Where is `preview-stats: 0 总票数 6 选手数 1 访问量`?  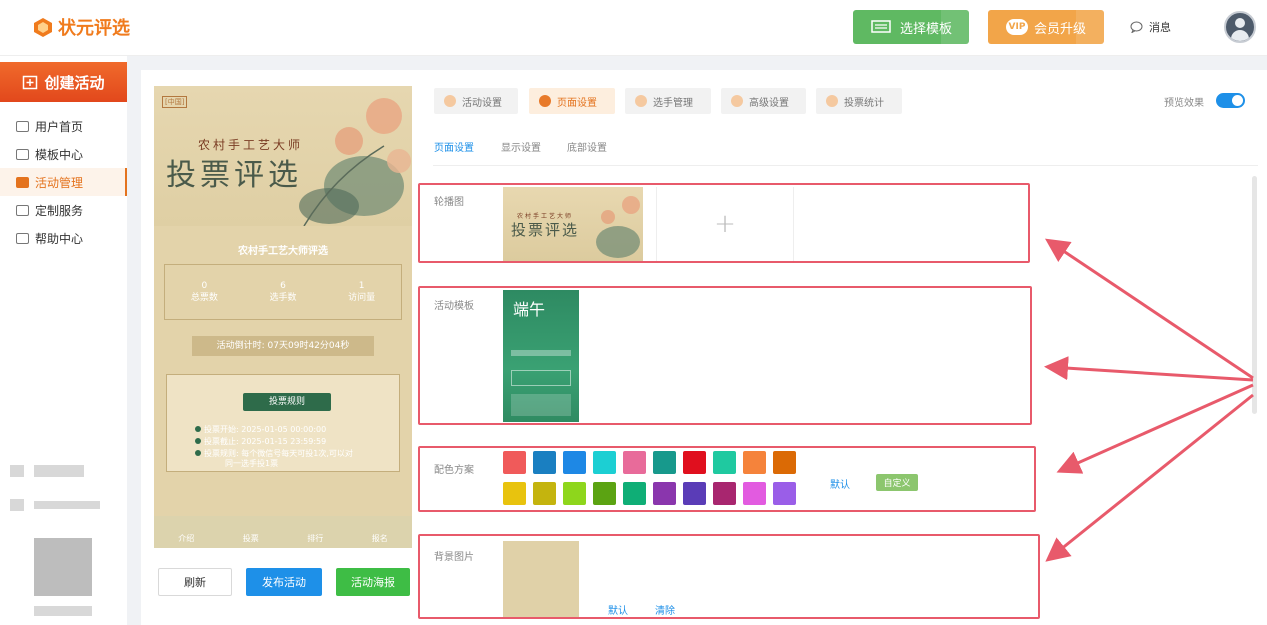
preview-stats: 0 总票数 6 选手数 1 访问量 is located at coordinates (283, 292).